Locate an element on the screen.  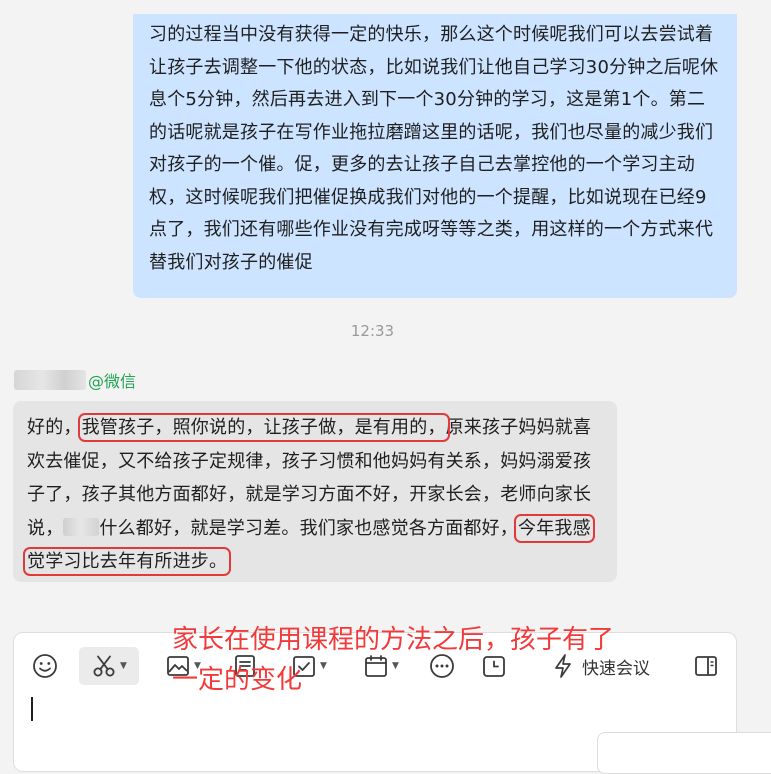
message-timestamp: 12:33 is located at coordinates (372, 331).